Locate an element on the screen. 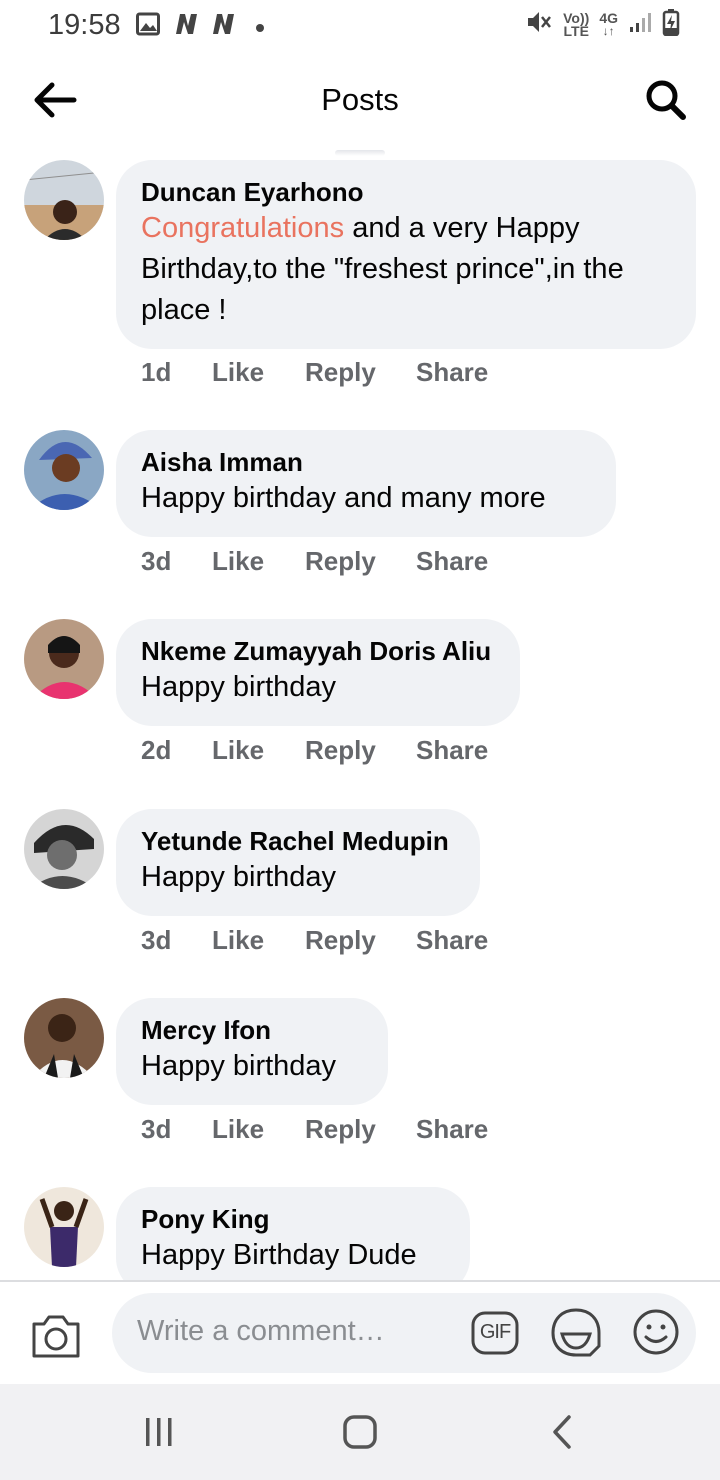 The height and width of the screenshot is (1480, 720). comment-bubble: Mercy Ifon Happy birthday is located at coordinates (252, 1051).